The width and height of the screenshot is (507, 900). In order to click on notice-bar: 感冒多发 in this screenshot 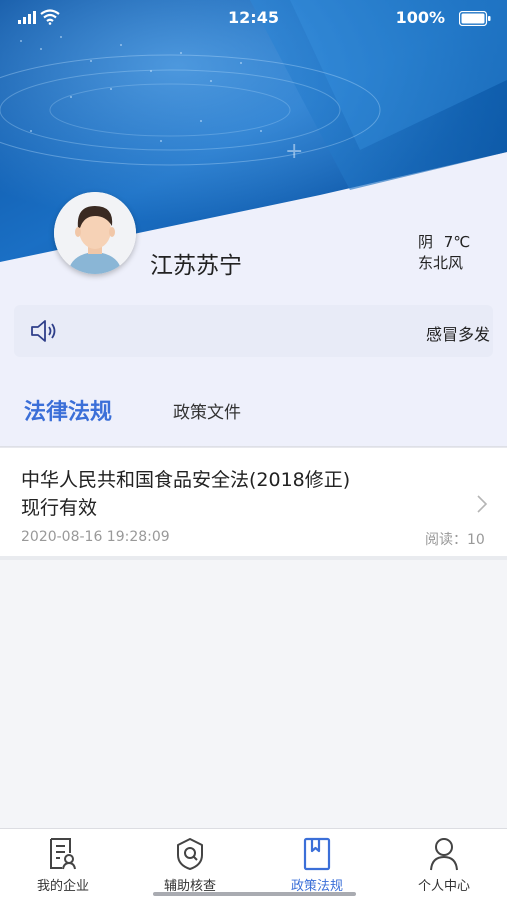, I will do `click(253, 331)`.